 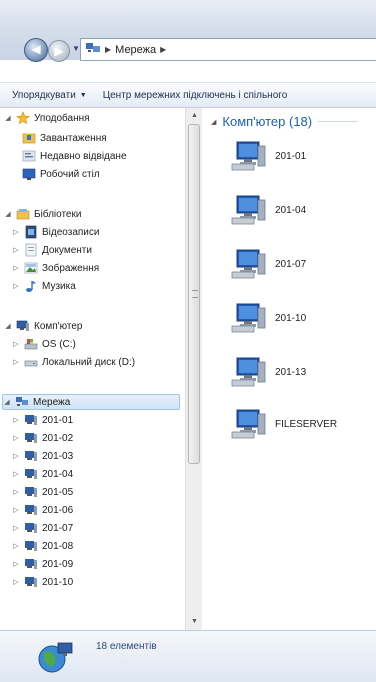 What do you see at coordinates (338, 121) in the screenshot?
I see `group-divider` at bounding box center [338, 121].